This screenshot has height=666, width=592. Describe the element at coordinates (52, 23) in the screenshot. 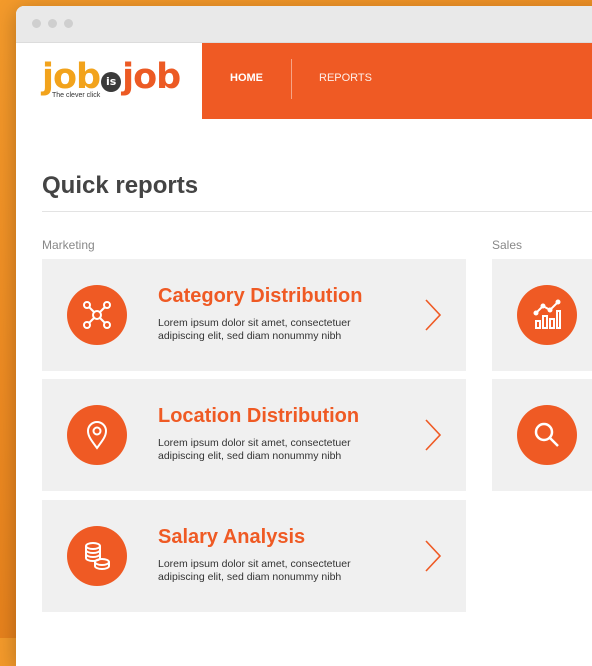

I see `window-minimize-dot` at that location.